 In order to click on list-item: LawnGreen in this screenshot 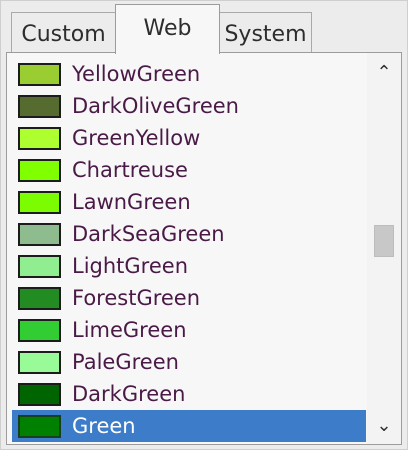, I will do `click(189, 202)`.